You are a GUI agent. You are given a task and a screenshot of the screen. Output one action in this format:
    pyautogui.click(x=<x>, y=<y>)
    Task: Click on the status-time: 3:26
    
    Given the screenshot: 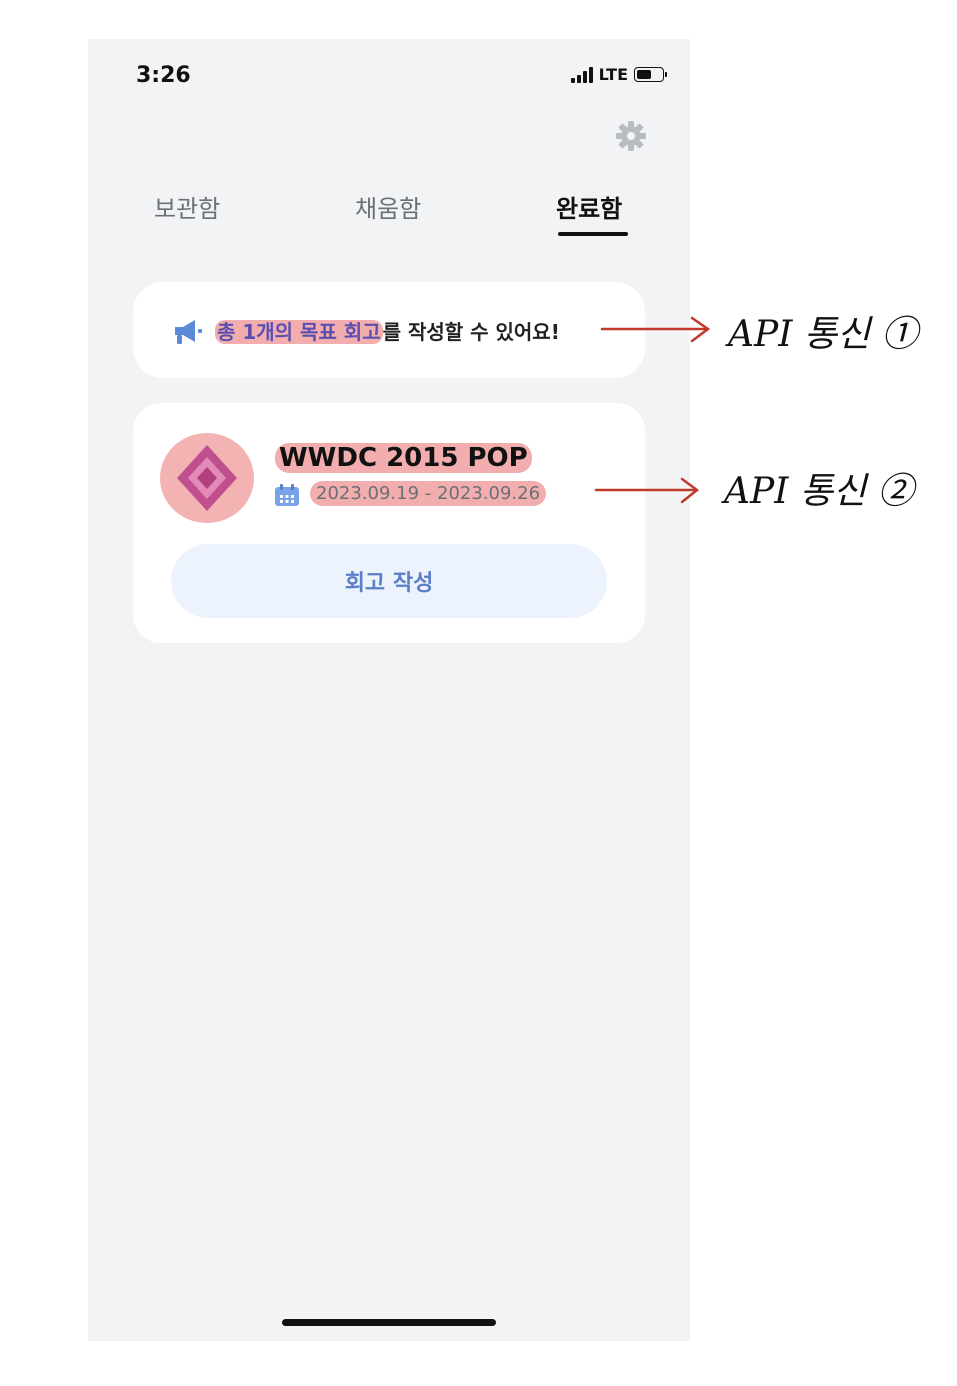 What is the action you would take?
    pyautogui.click(x=163, y=75)
    